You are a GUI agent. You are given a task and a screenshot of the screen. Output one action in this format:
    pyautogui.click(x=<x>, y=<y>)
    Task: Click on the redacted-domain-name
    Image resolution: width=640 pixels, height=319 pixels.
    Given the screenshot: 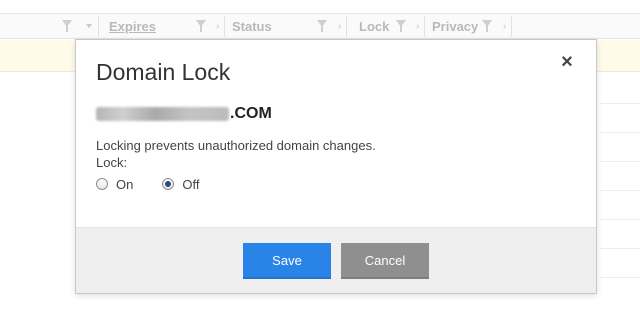 What is the action you would take?
    pyautogui.click(x=162, y=114)
    